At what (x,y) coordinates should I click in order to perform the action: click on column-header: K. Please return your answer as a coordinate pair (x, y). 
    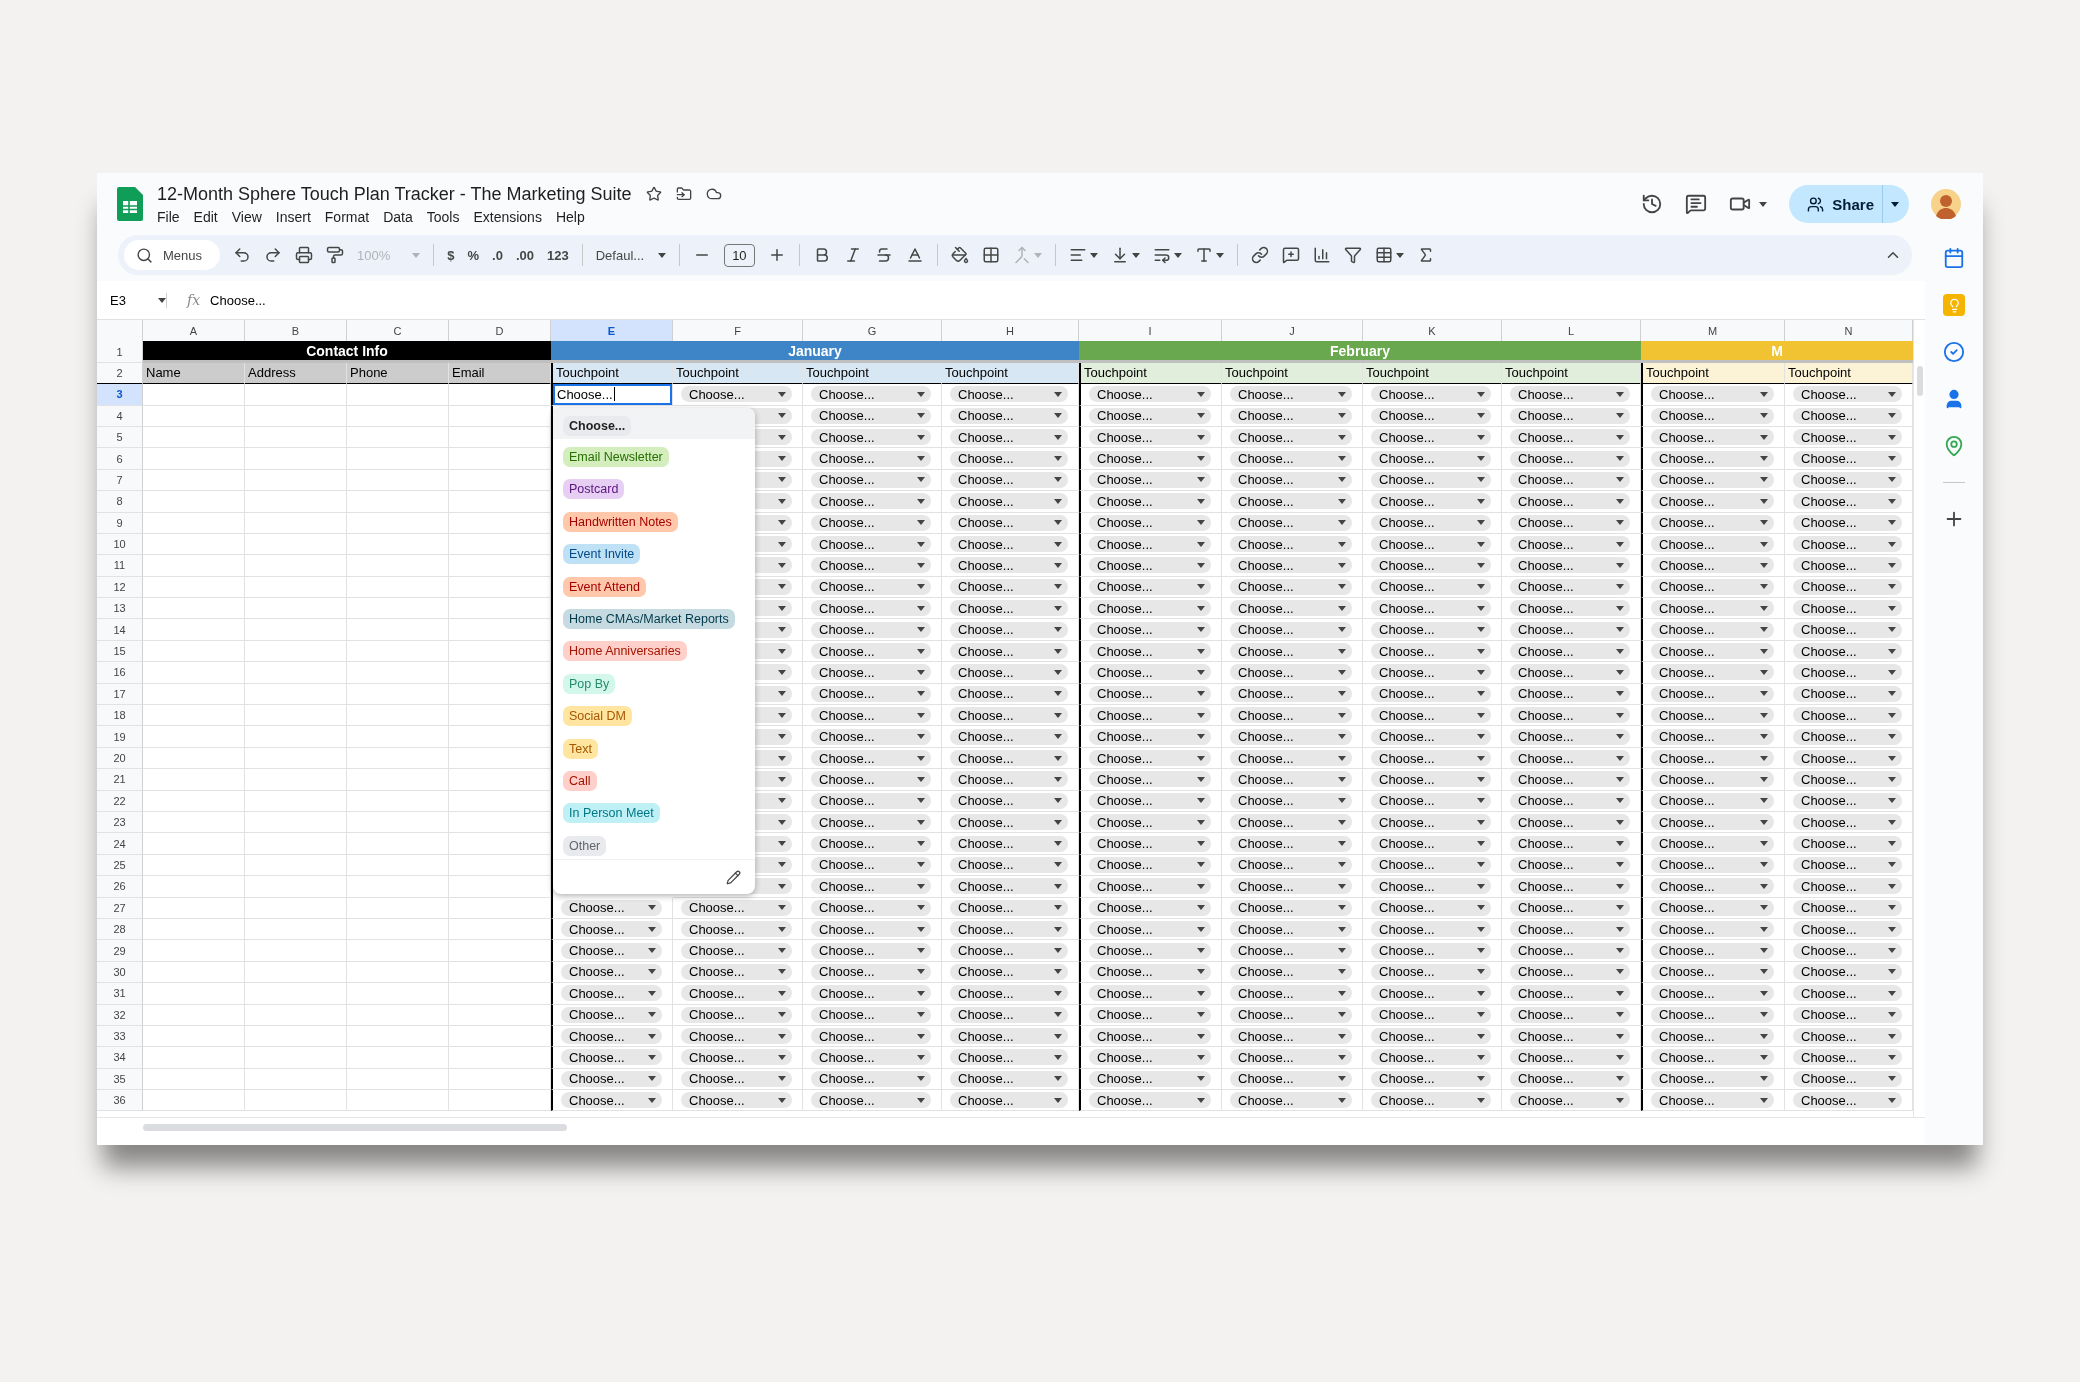
    Looking at the image, I should click on (1432, 331).